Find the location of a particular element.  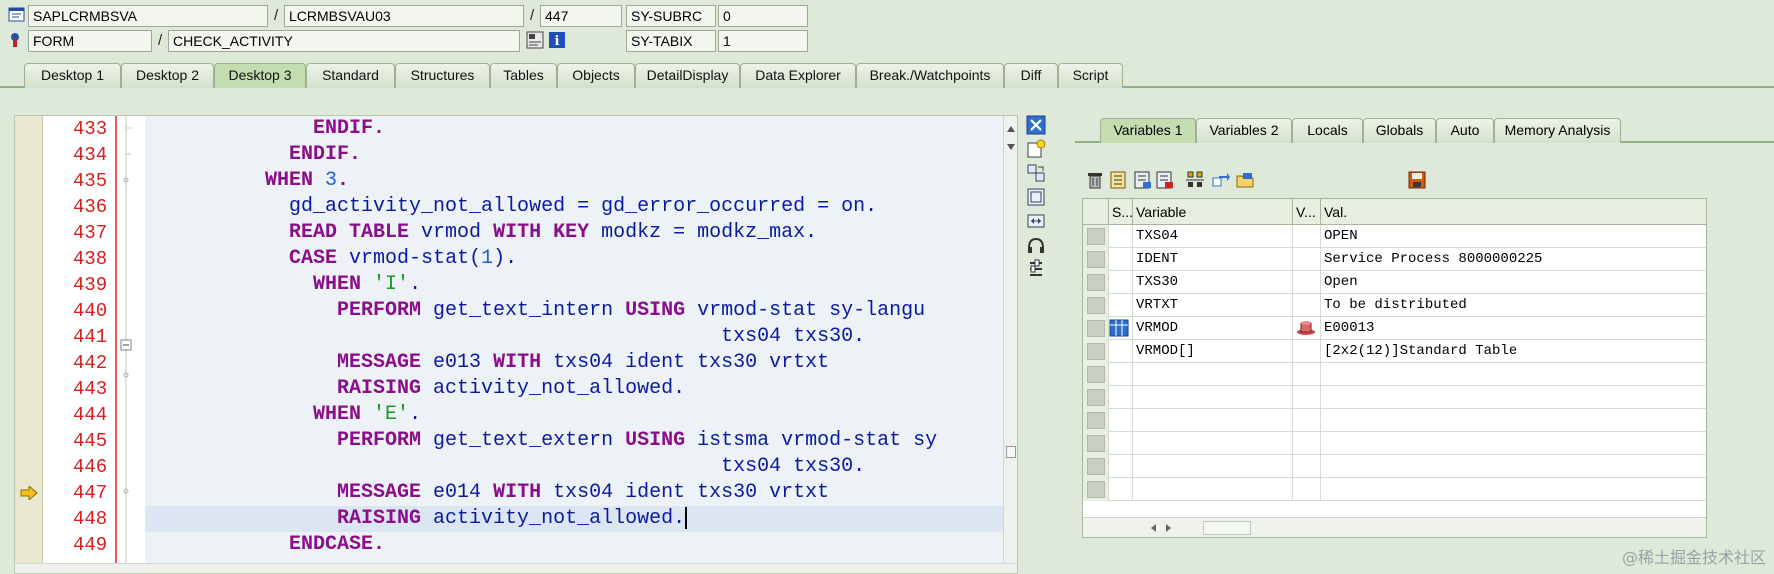

code-line: WHEN 'E'. is located at coordinates (574, 415).